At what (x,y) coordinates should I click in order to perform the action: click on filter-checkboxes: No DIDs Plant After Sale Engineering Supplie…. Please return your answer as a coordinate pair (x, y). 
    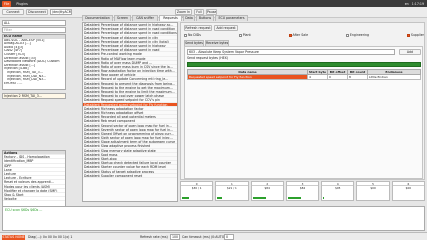
    Looking at the image, I should click on (304, 35).